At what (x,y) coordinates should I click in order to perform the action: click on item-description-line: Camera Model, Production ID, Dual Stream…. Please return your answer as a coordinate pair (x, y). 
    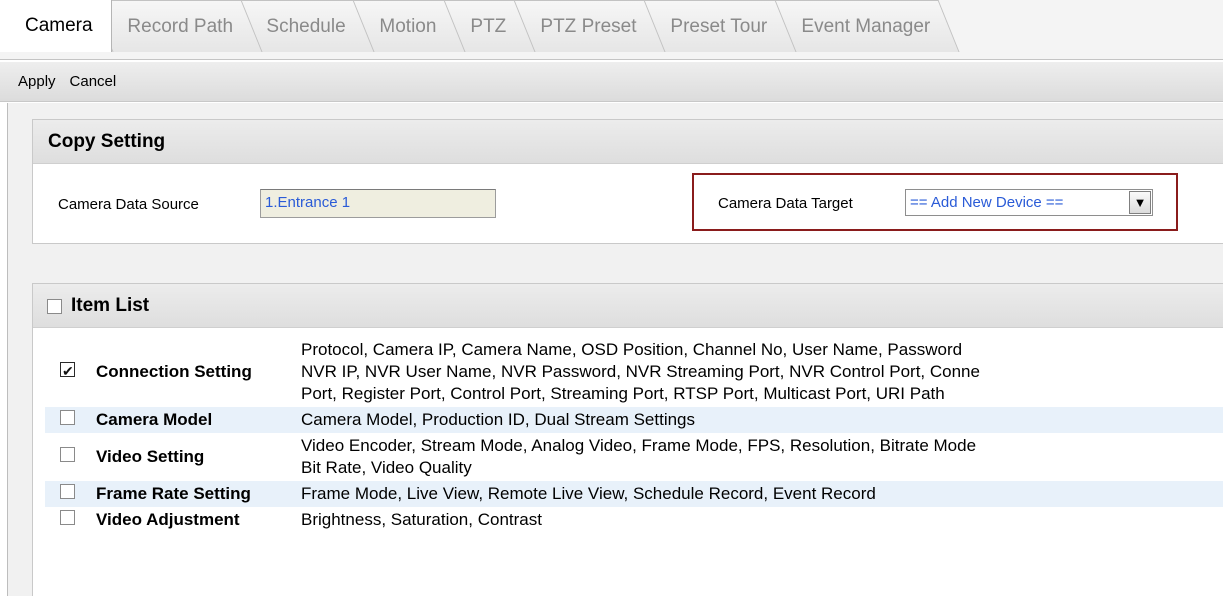
    Looking at the image, I should click on (498, 419).